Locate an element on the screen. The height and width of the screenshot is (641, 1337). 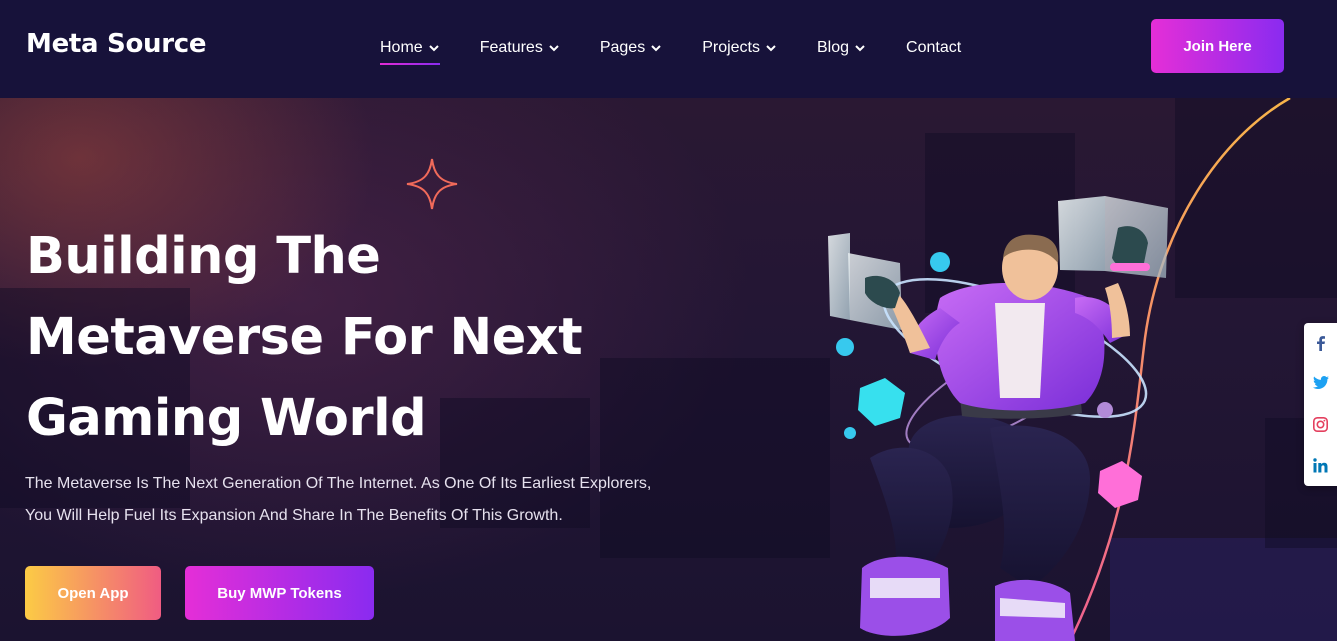
linkedin-link is located at coordinates (1320, 465).